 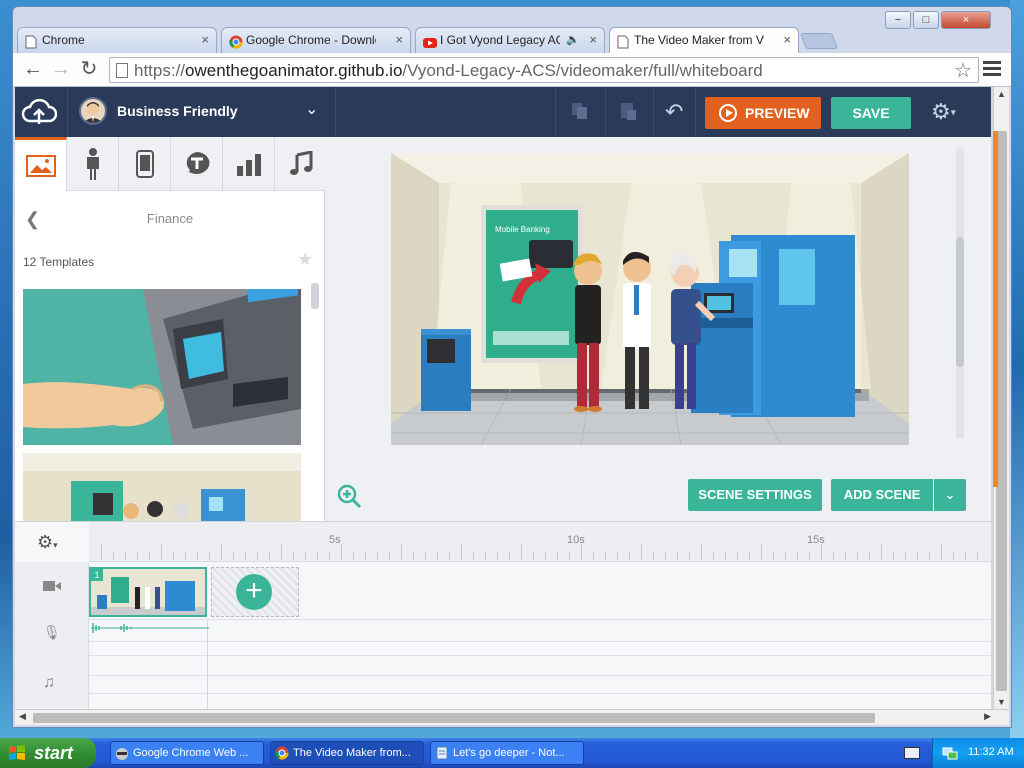 What do you see at coordinates (48, 753) in the screenshot?
I see `start-button: start` at bounding box center [48, 753].